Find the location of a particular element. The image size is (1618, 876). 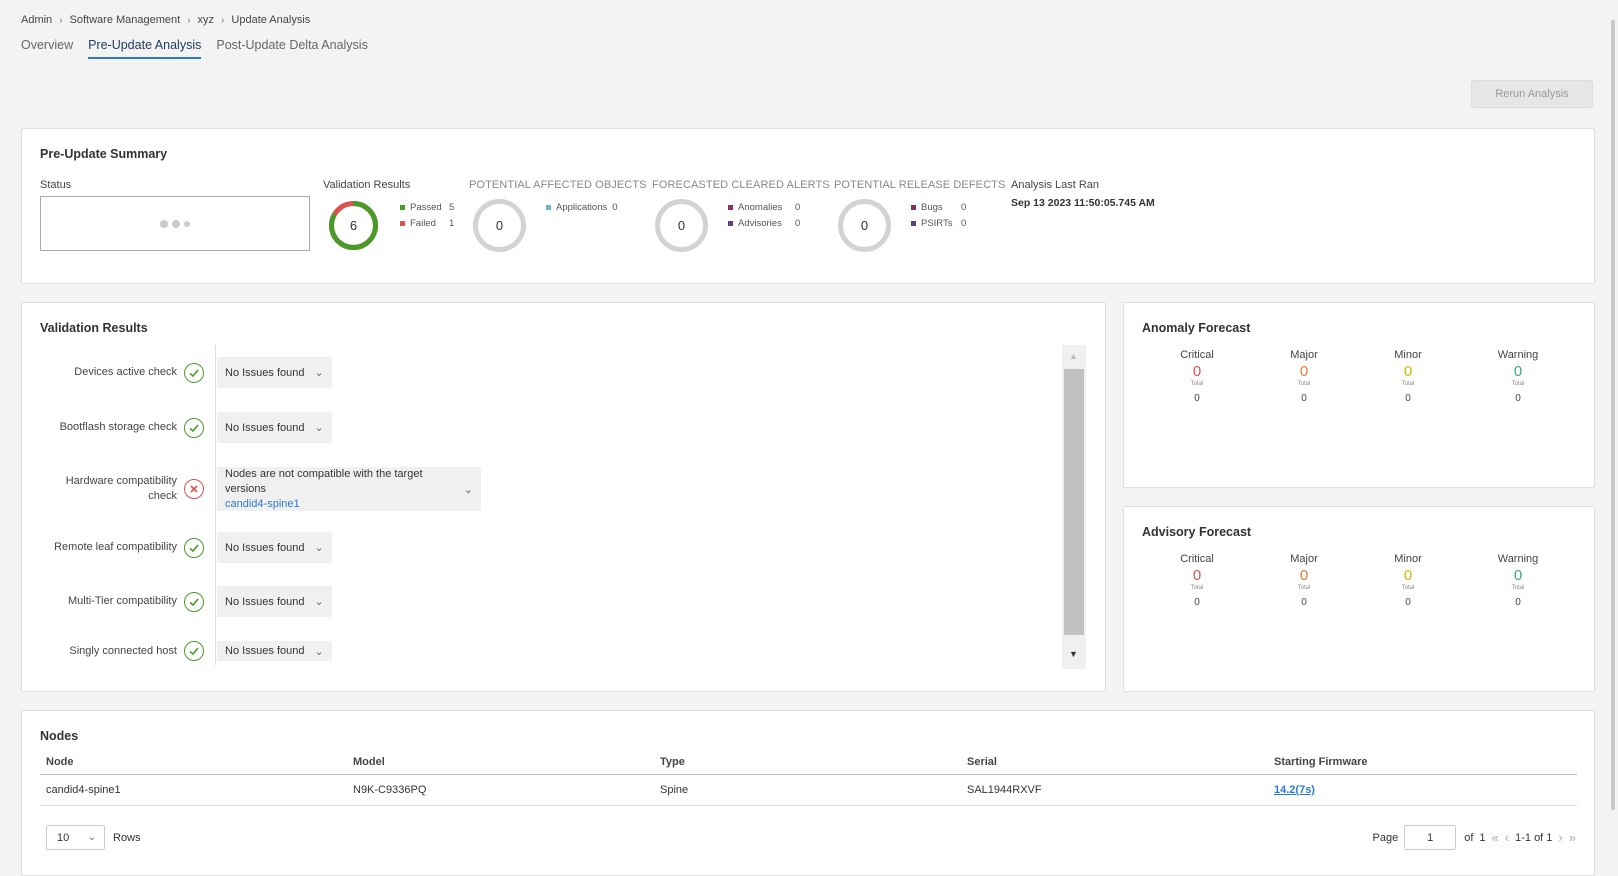

breadcrumb-software-management: Software Management is located at coordinates (125, 20).